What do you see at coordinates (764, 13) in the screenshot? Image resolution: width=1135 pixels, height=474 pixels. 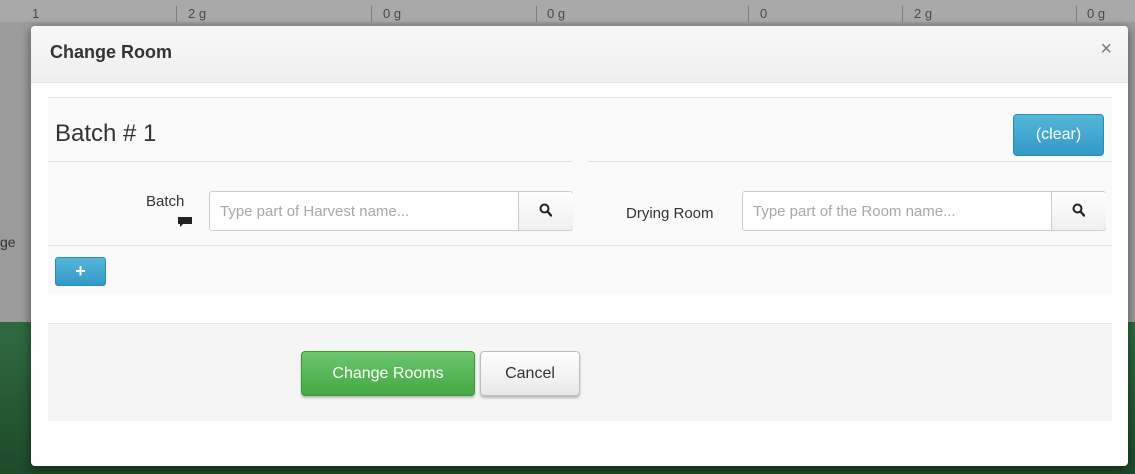 I see `background-cell: 0` at bounding box center [764, 13].